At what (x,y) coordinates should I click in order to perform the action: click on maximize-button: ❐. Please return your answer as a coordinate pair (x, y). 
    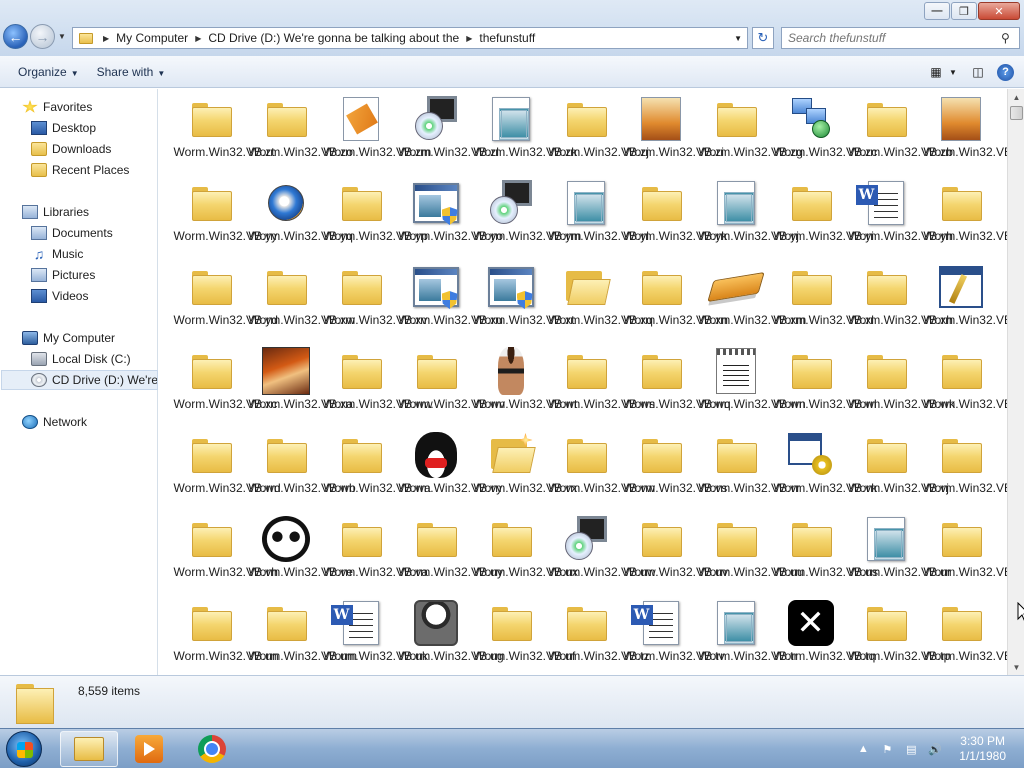
    Looking at the image, I should click on (964, 11).